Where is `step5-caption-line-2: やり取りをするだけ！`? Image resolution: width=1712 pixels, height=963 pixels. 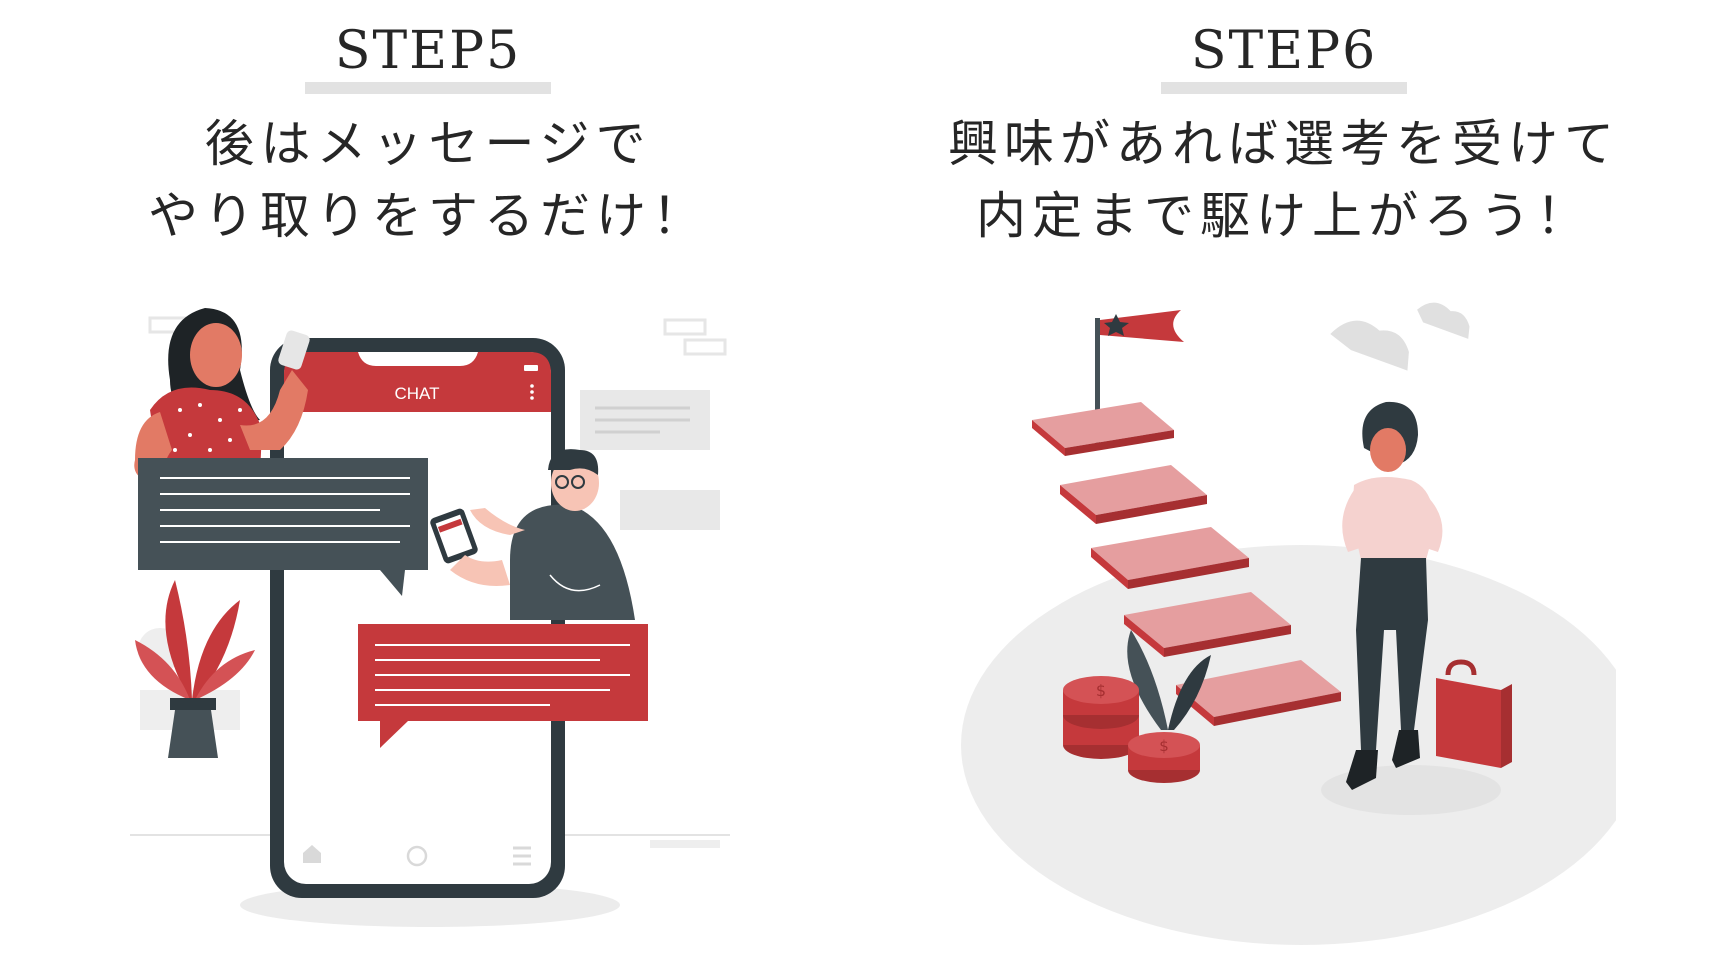 step5-caption-line-2: やり取りをするだけ！ is located at coordinates (428, 216).